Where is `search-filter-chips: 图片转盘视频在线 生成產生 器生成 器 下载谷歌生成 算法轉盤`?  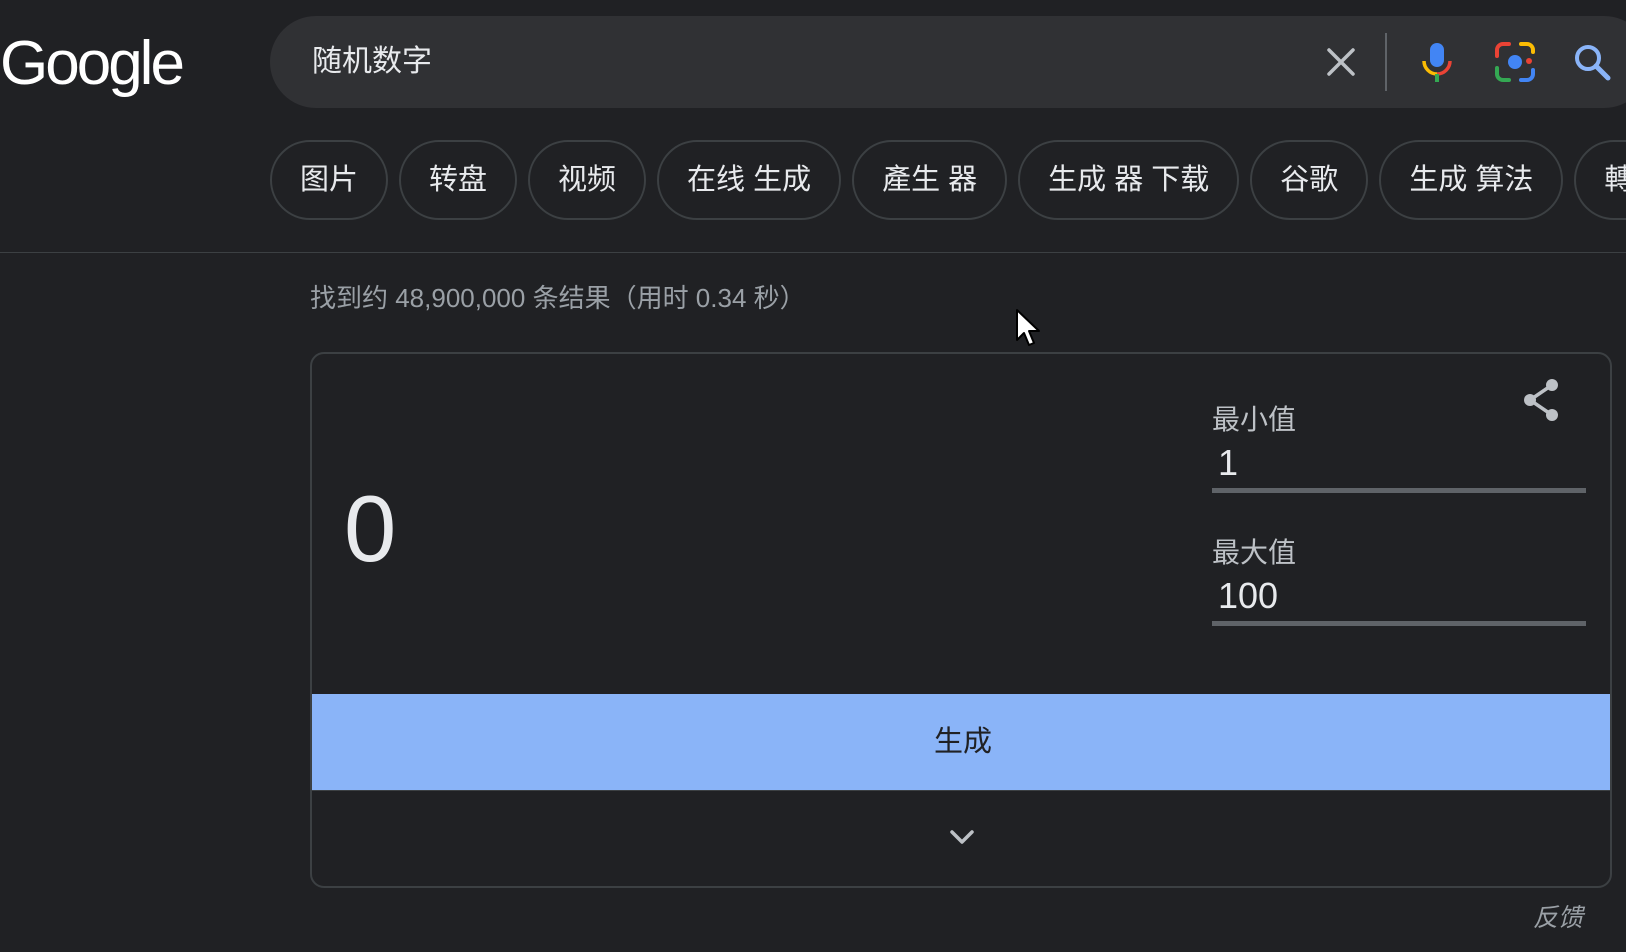 search-filter-chips: 图片转盘视频在线 生成產生 器生成 器 下载谷歌生成 算法轉盤 is located at coordinates (948, 180).